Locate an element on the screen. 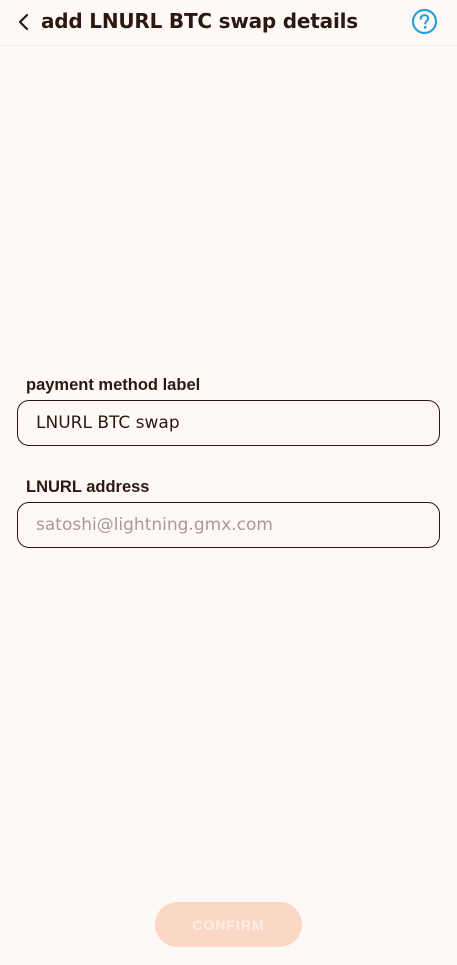 Image resolution: width=457 pixels, height=965 pixels. back-button is located at coordinates (24, 22).